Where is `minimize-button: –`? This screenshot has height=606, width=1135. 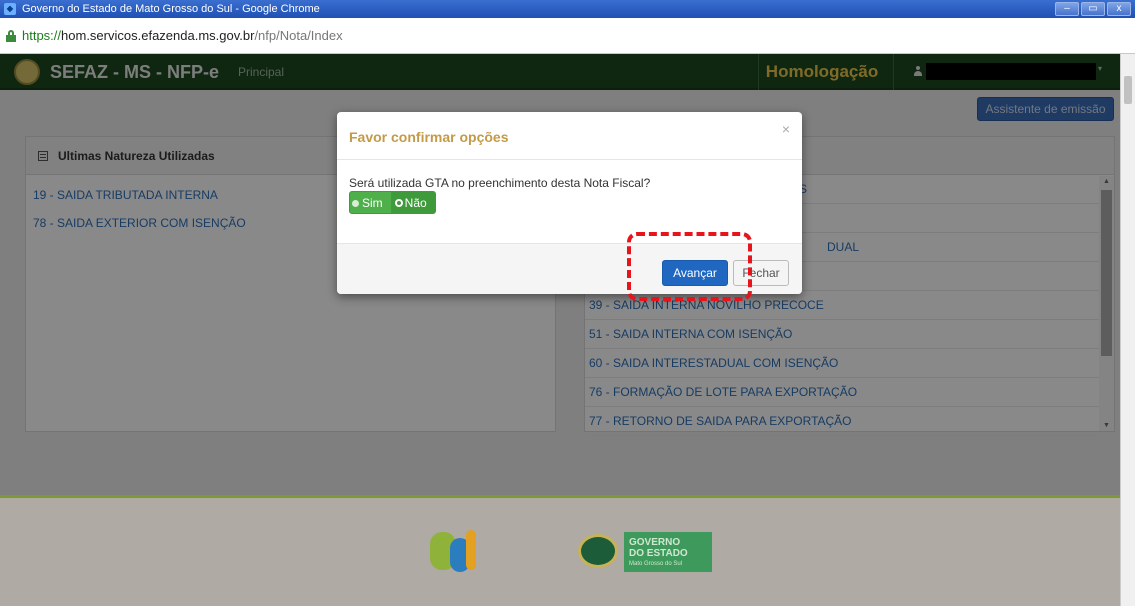
minimize-button: – is located at coordinates (1067, 9).